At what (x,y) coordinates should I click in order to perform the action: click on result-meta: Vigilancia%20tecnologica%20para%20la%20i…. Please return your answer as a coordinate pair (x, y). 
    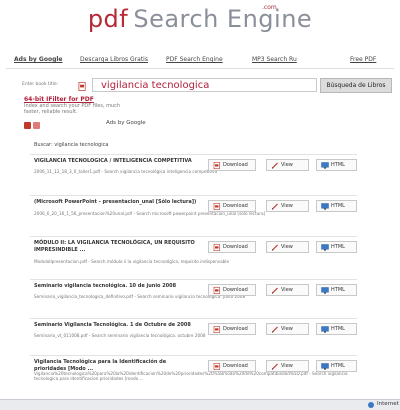
    Looking at the image, I should click on (194, 376).